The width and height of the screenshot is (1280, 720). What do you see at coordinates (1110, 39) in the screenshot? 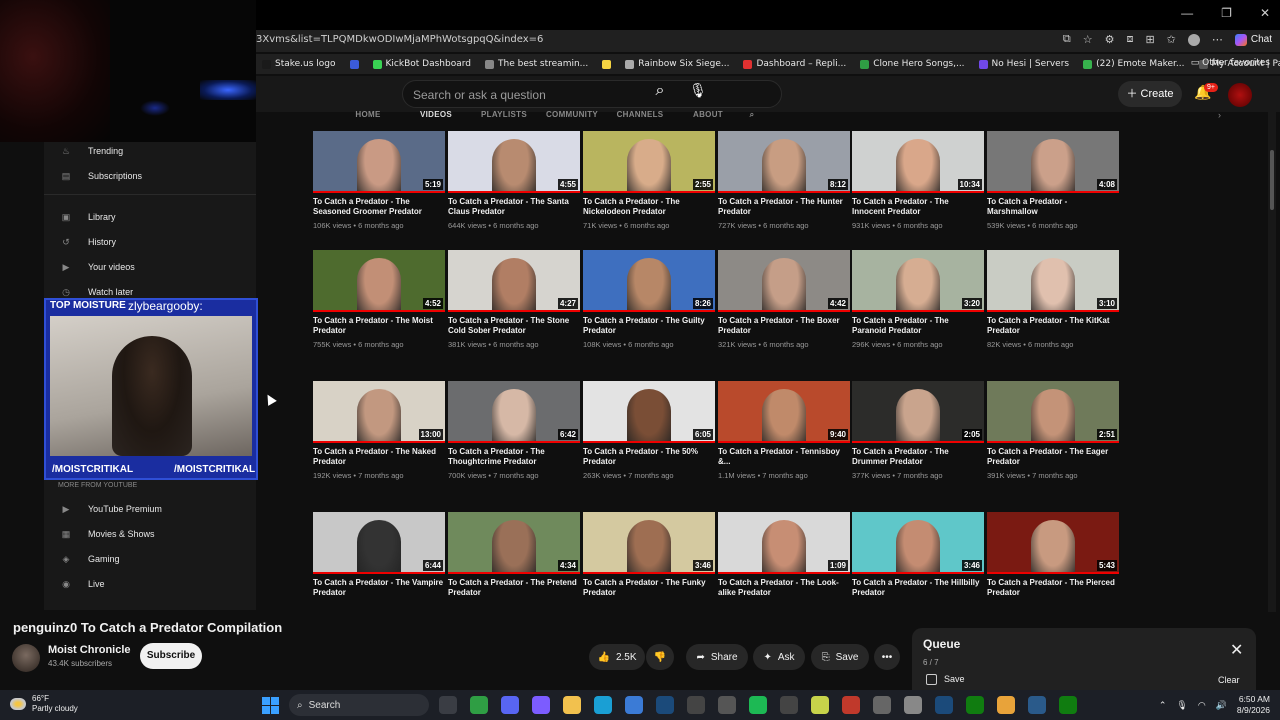
I see `extensions-icon: ⚙` at bounding box center [1110, 39].